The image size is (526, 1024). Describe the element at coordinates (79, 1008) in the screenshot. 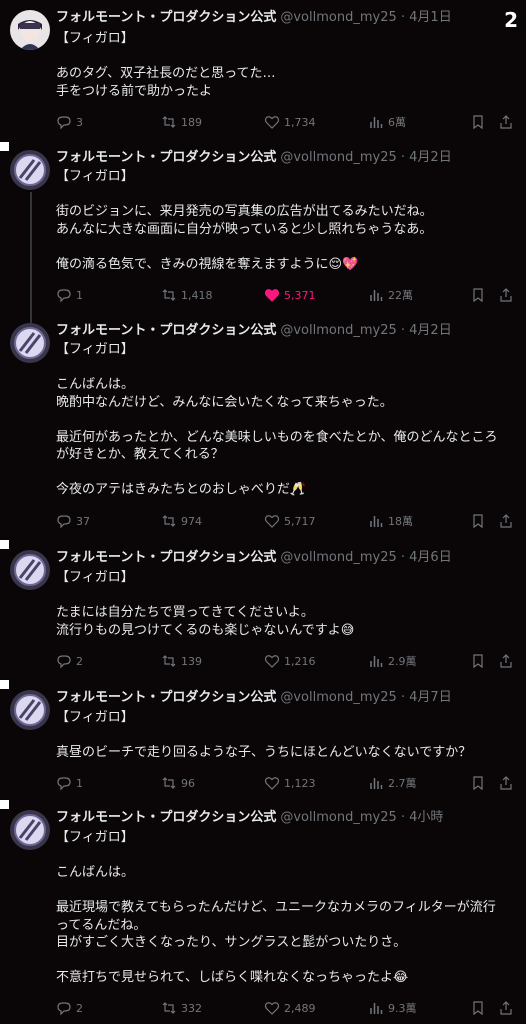

I see `reply-count: 2` at that location.